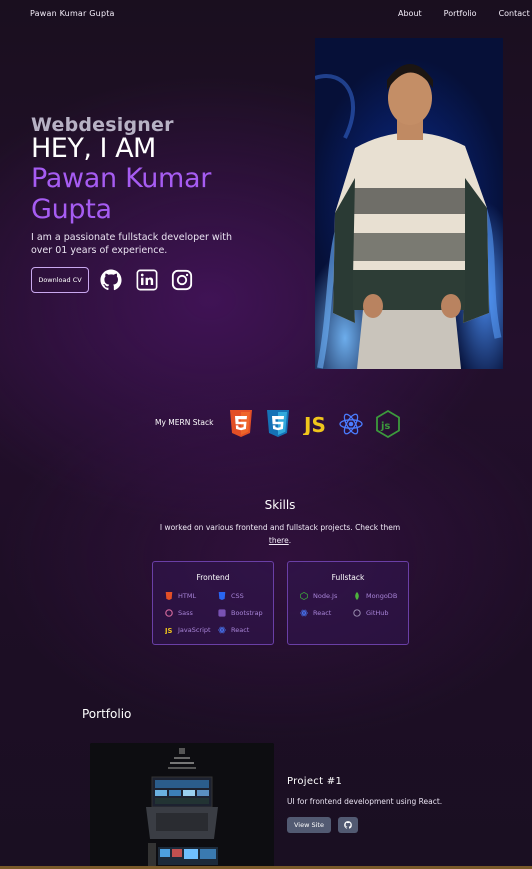 This screenshot has height=869, width=532. What do you see at coordinates (121, 194) in the screenshot?
I see `hero-name: Pawan Kumar Gupta` at bounding box center [121, 194].